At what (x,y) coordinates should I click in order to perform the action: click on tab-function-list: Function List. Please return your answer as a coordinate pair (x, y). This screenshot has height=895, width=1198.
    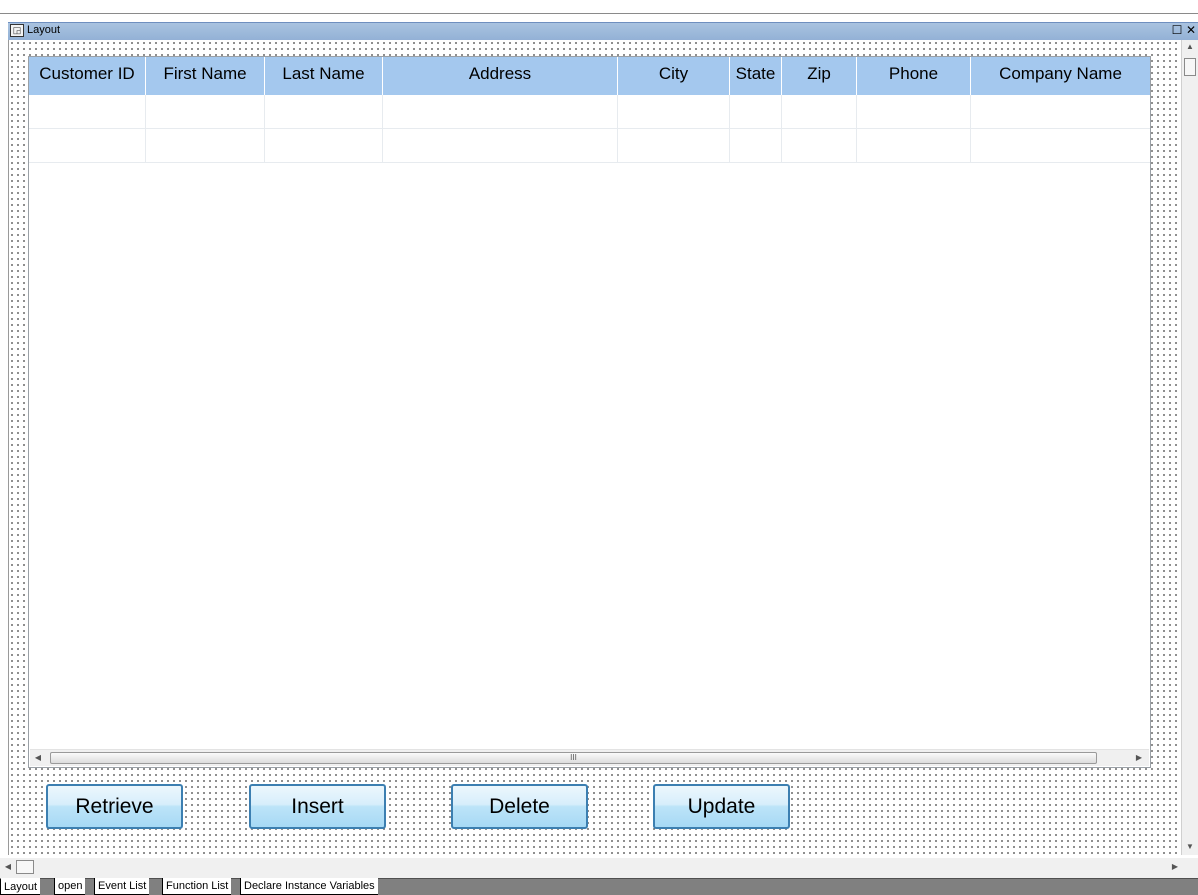
    Looking at the image, I should click on (197, 886).